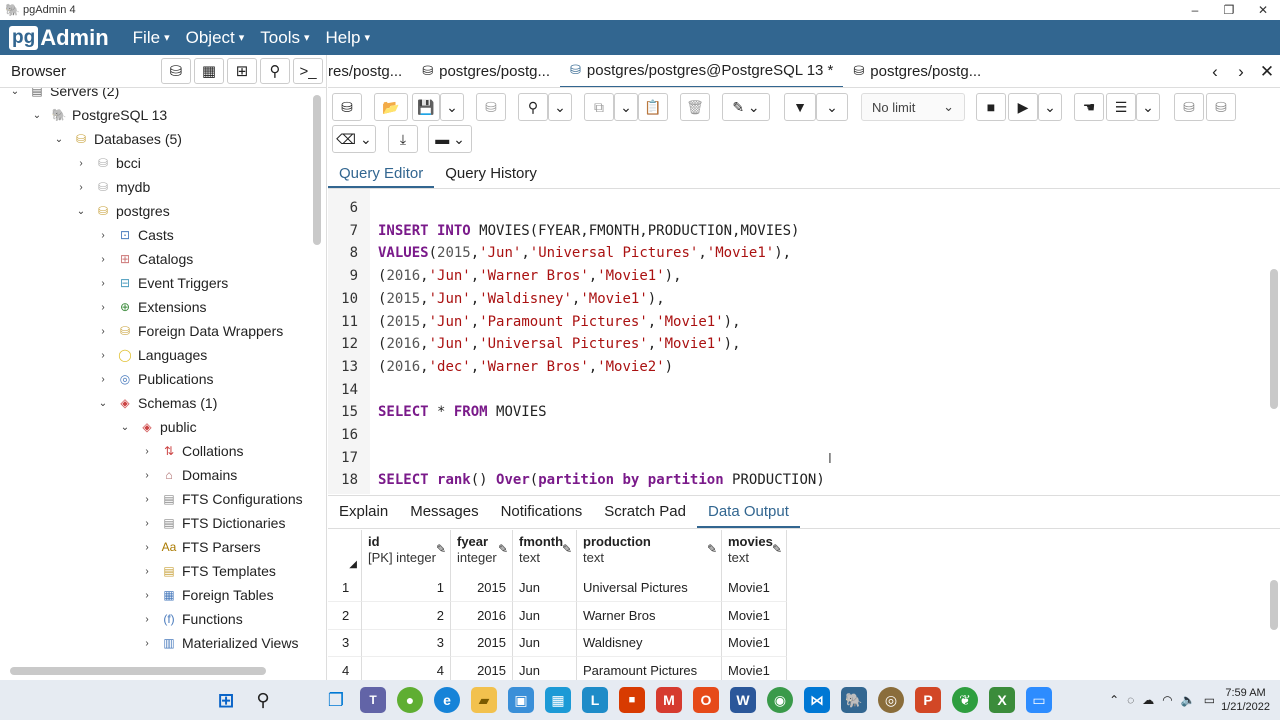 The width and height of the screenshot is (1280, 720). Describe the element at coordinates (154, 379) in the screenshot. I see `tree-item: › ◎ Publications` at that location.